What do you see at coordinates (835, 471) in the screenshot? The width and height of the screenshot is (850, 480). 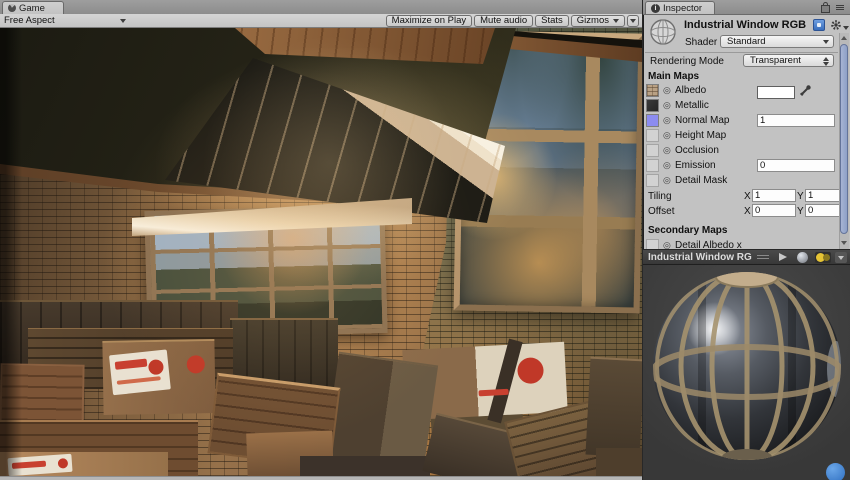 I see `collab-badge-icon` at bounding box center [835, 471].